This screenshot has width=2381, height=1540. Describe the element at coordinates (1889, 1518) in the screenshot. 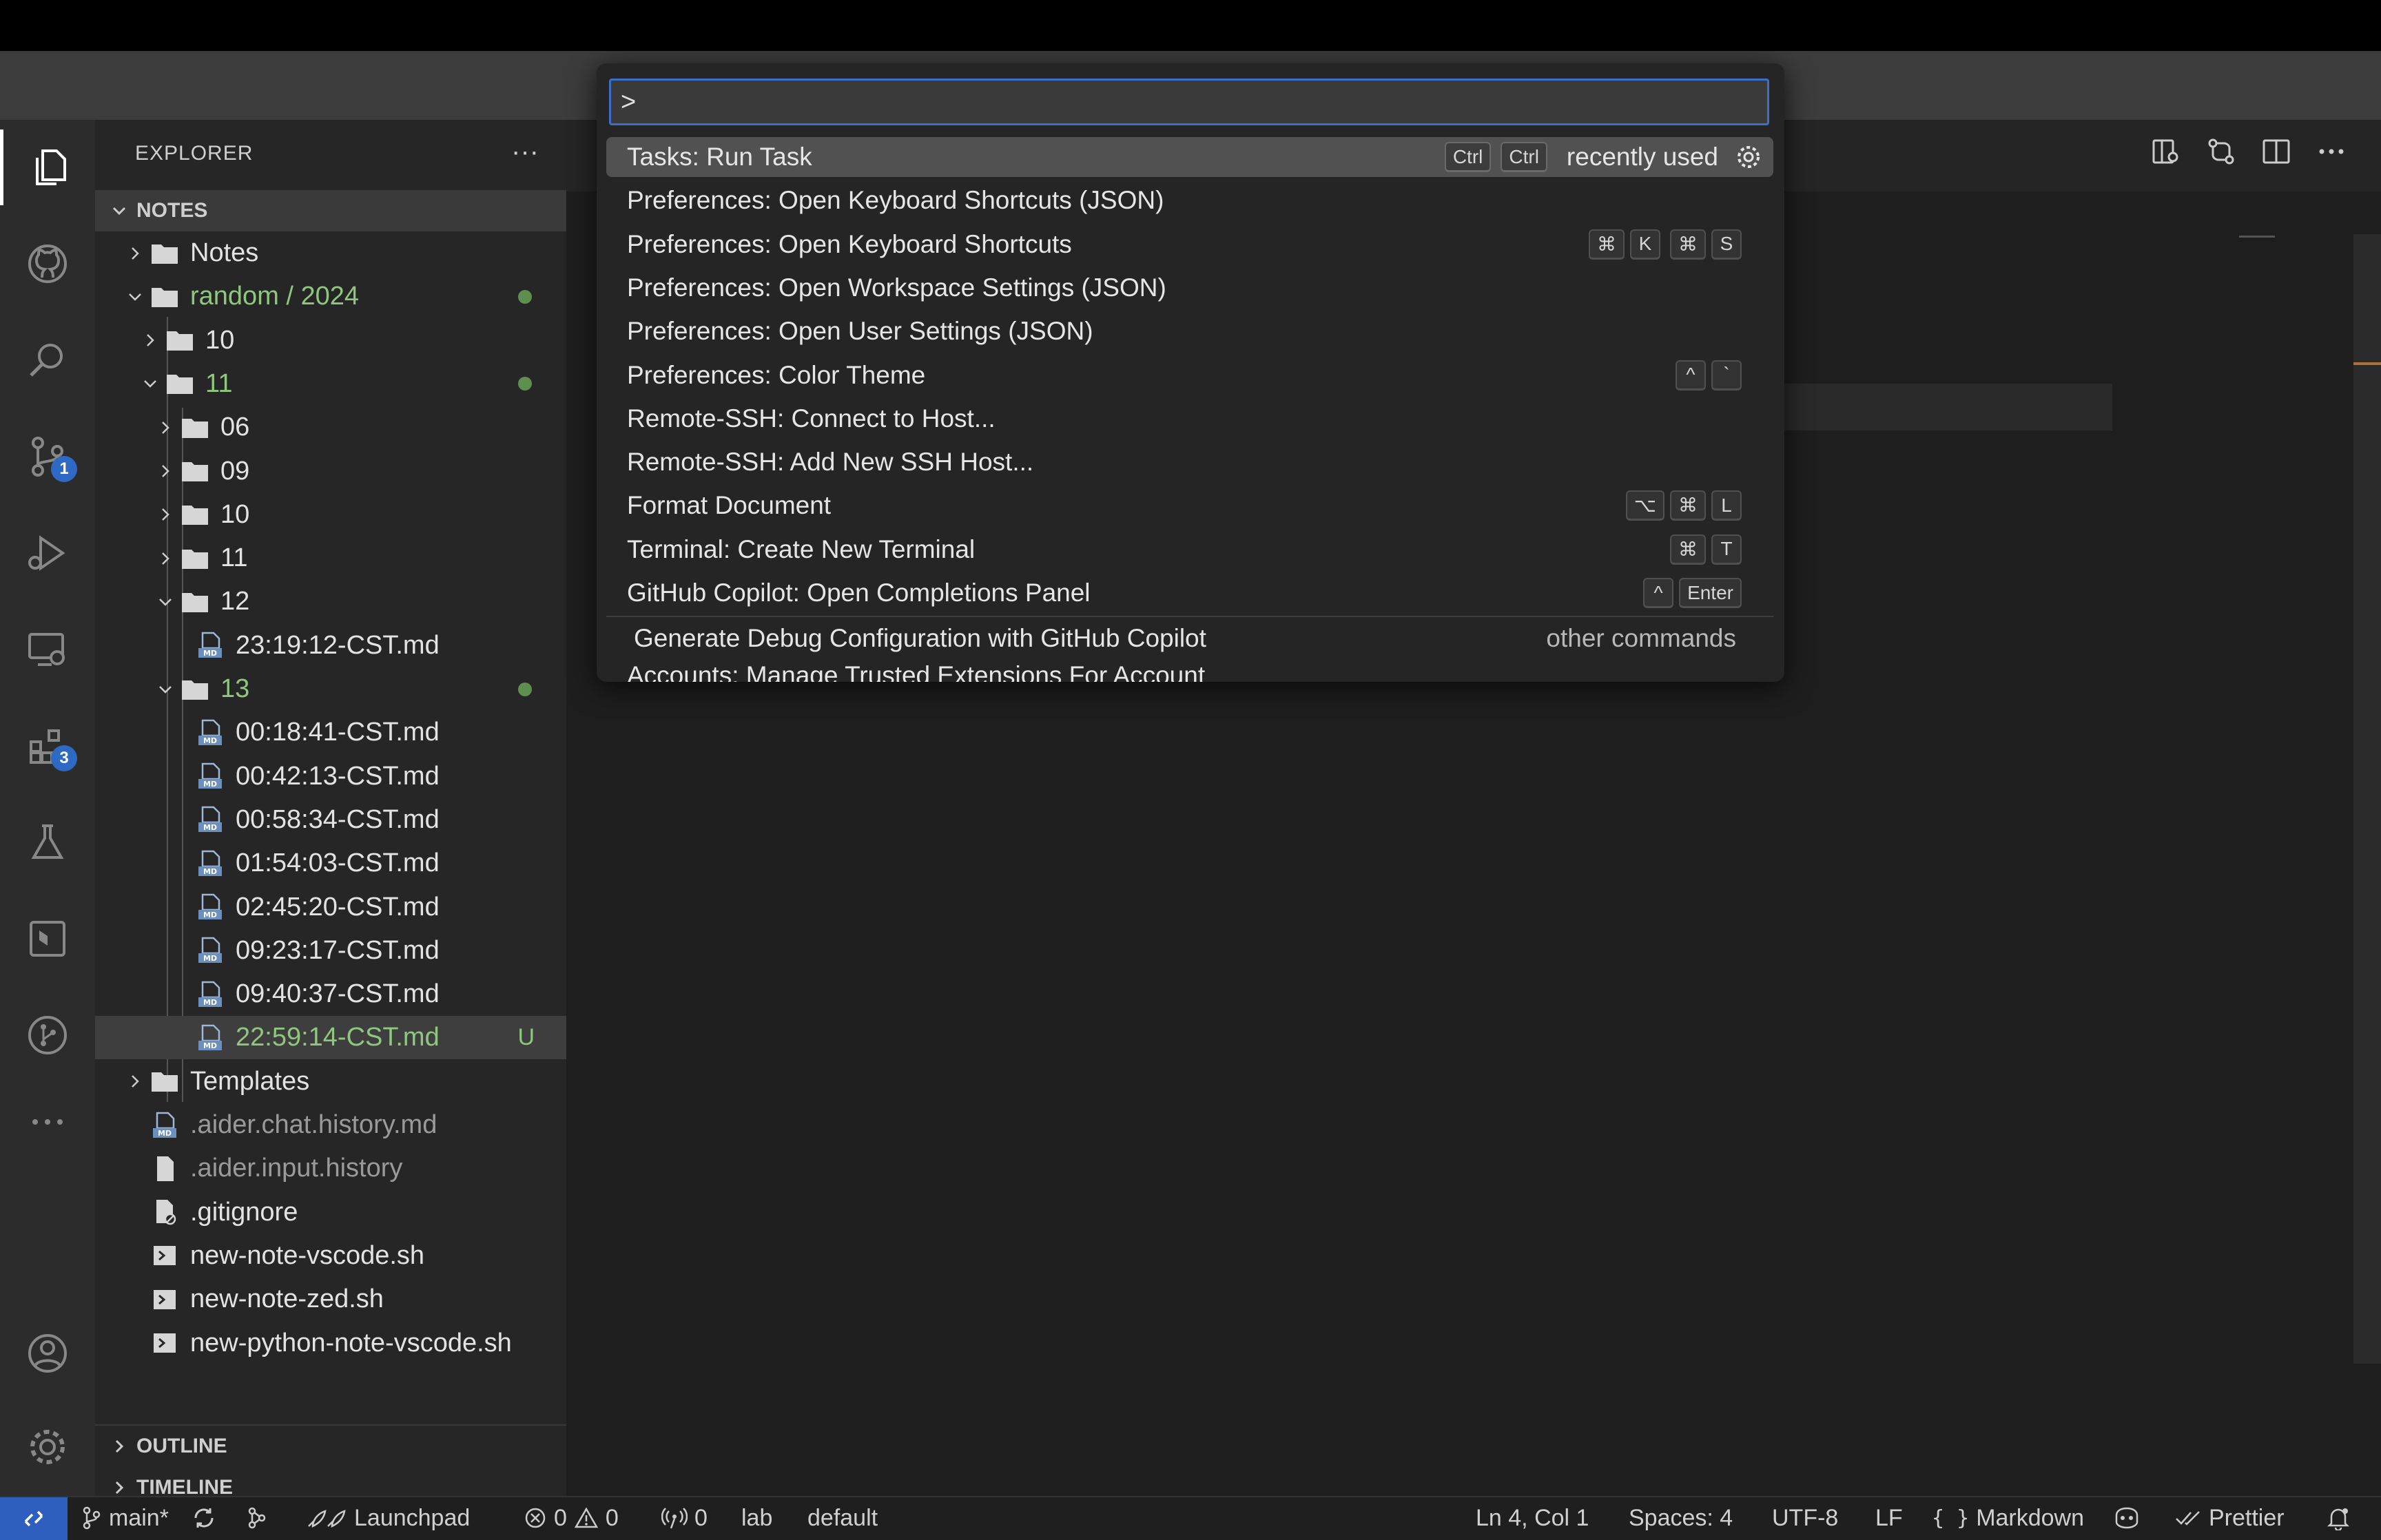

I see `eol-status: LF` at that location.